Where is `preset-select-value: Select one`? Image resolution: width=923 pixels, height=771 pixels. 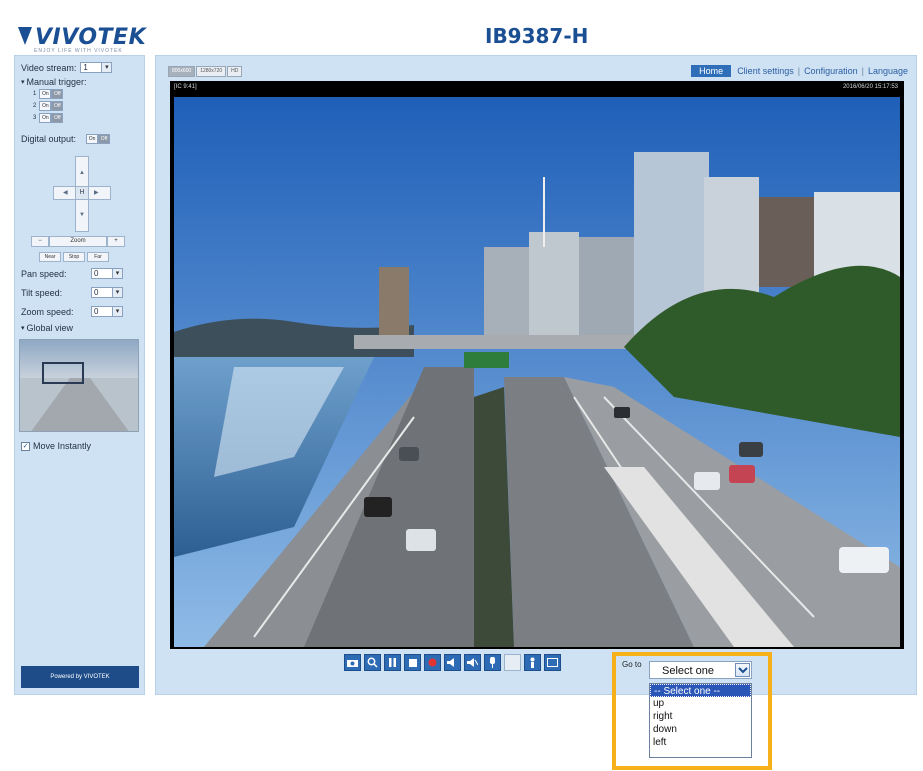 preset-select-value: Select one is located at coordinates (688, 671).